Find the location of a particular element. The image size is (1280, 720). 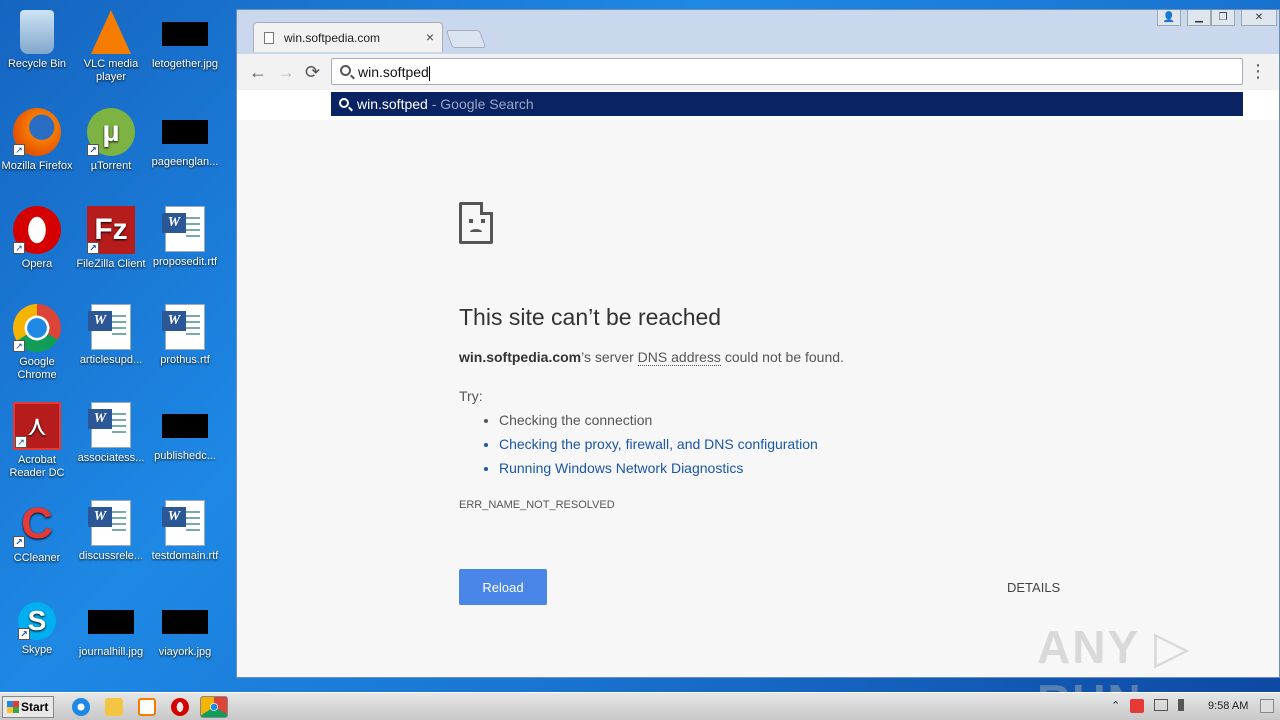

icon-label: prothus.rtf is located at coordinates (185, 360).